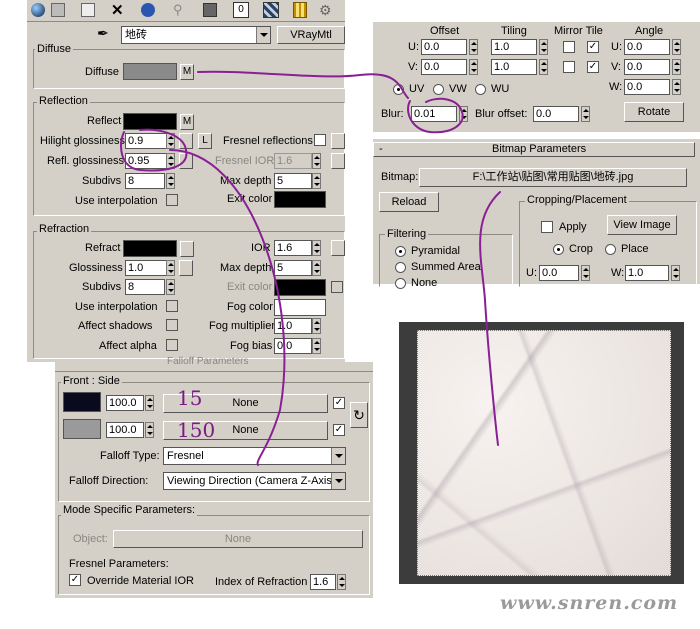 This screenshot has width=700, height=629. Describe the element at coordinates (103, 33) in the screenshot. I see `eyedropper-icon: ✒` at that location.